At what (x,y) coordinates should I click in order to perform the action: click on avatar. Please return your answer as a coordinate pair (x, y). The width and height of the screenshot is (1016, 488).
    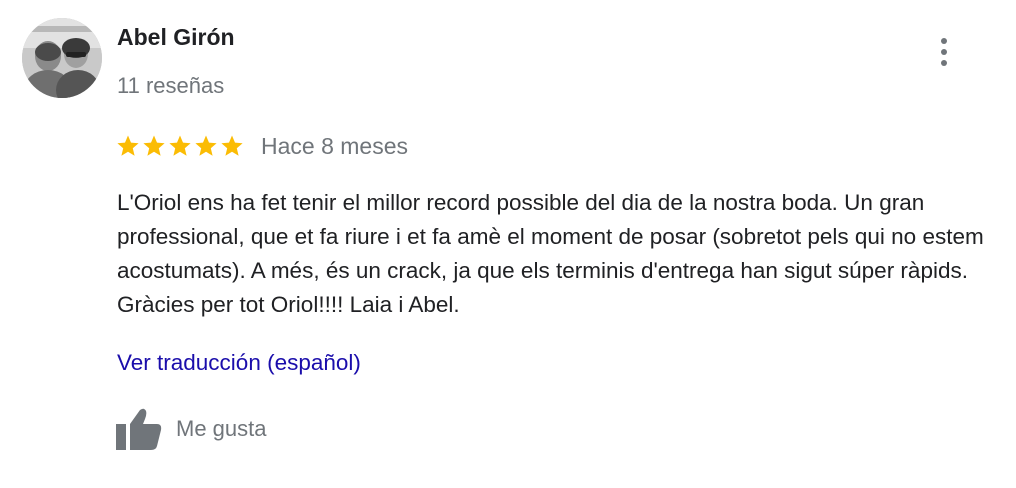
    Looking at the image, I should click on (62, 58).